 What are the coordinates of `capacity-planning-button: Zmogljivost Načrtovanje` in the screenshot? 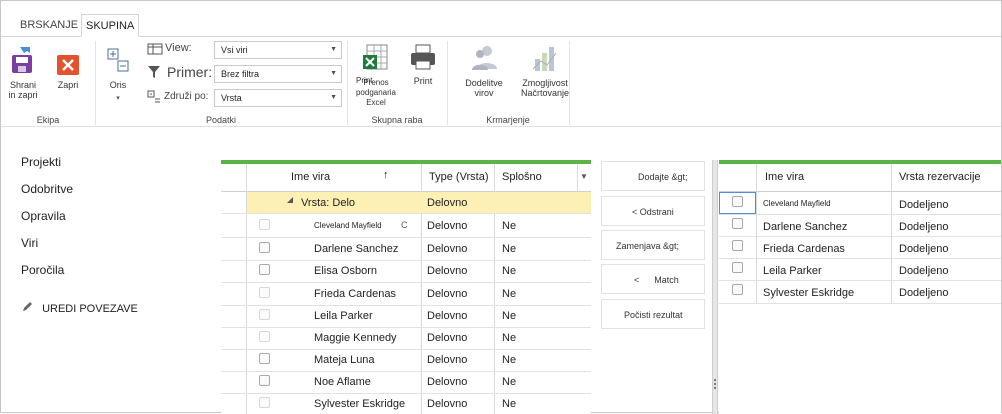 It's located at (545, 70).